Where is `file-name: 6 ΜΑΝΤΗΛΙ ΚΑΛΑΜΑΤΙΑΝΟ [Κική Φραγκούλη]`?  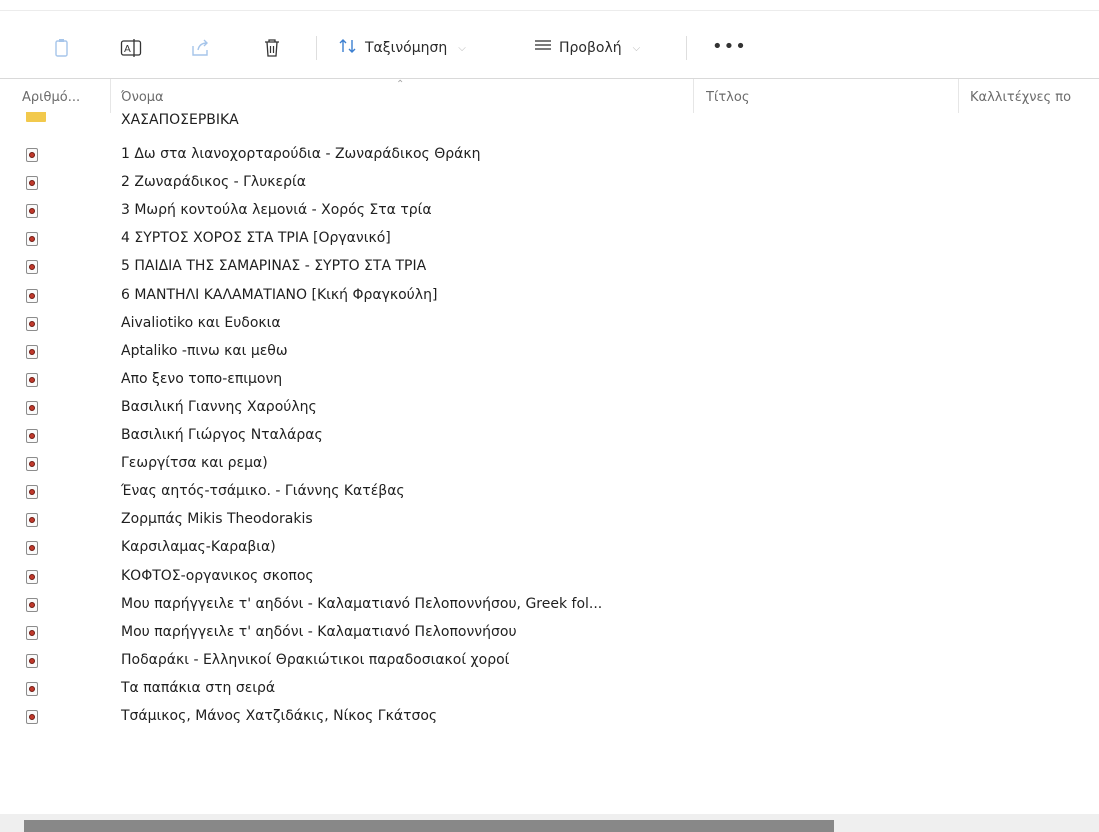
file-name: 6 ΜΑΝΤΗΛΙ ΚΑΛΑΜΑΤΙΑΝΟ [Κική Φραγκούλη] is located at coordinates (279, 294).